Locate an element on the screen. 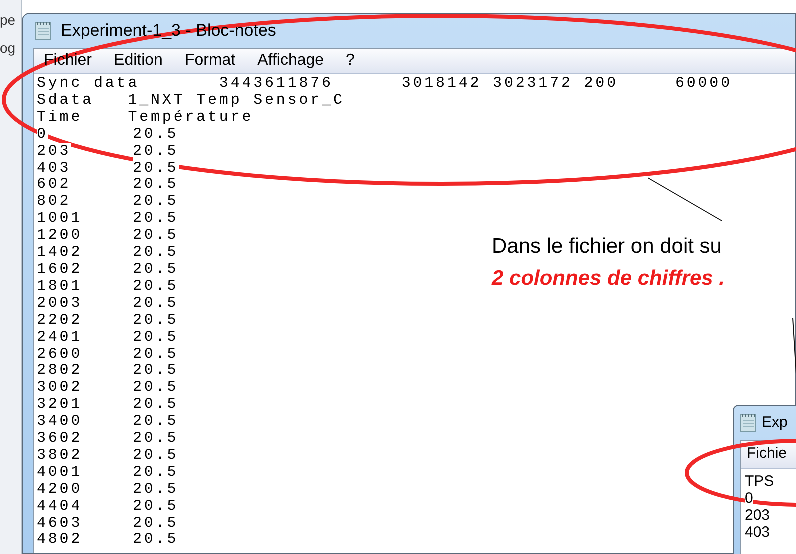 This screenshot has width=796, height=554. menu-item: ? is located at coordinates (350, 61).